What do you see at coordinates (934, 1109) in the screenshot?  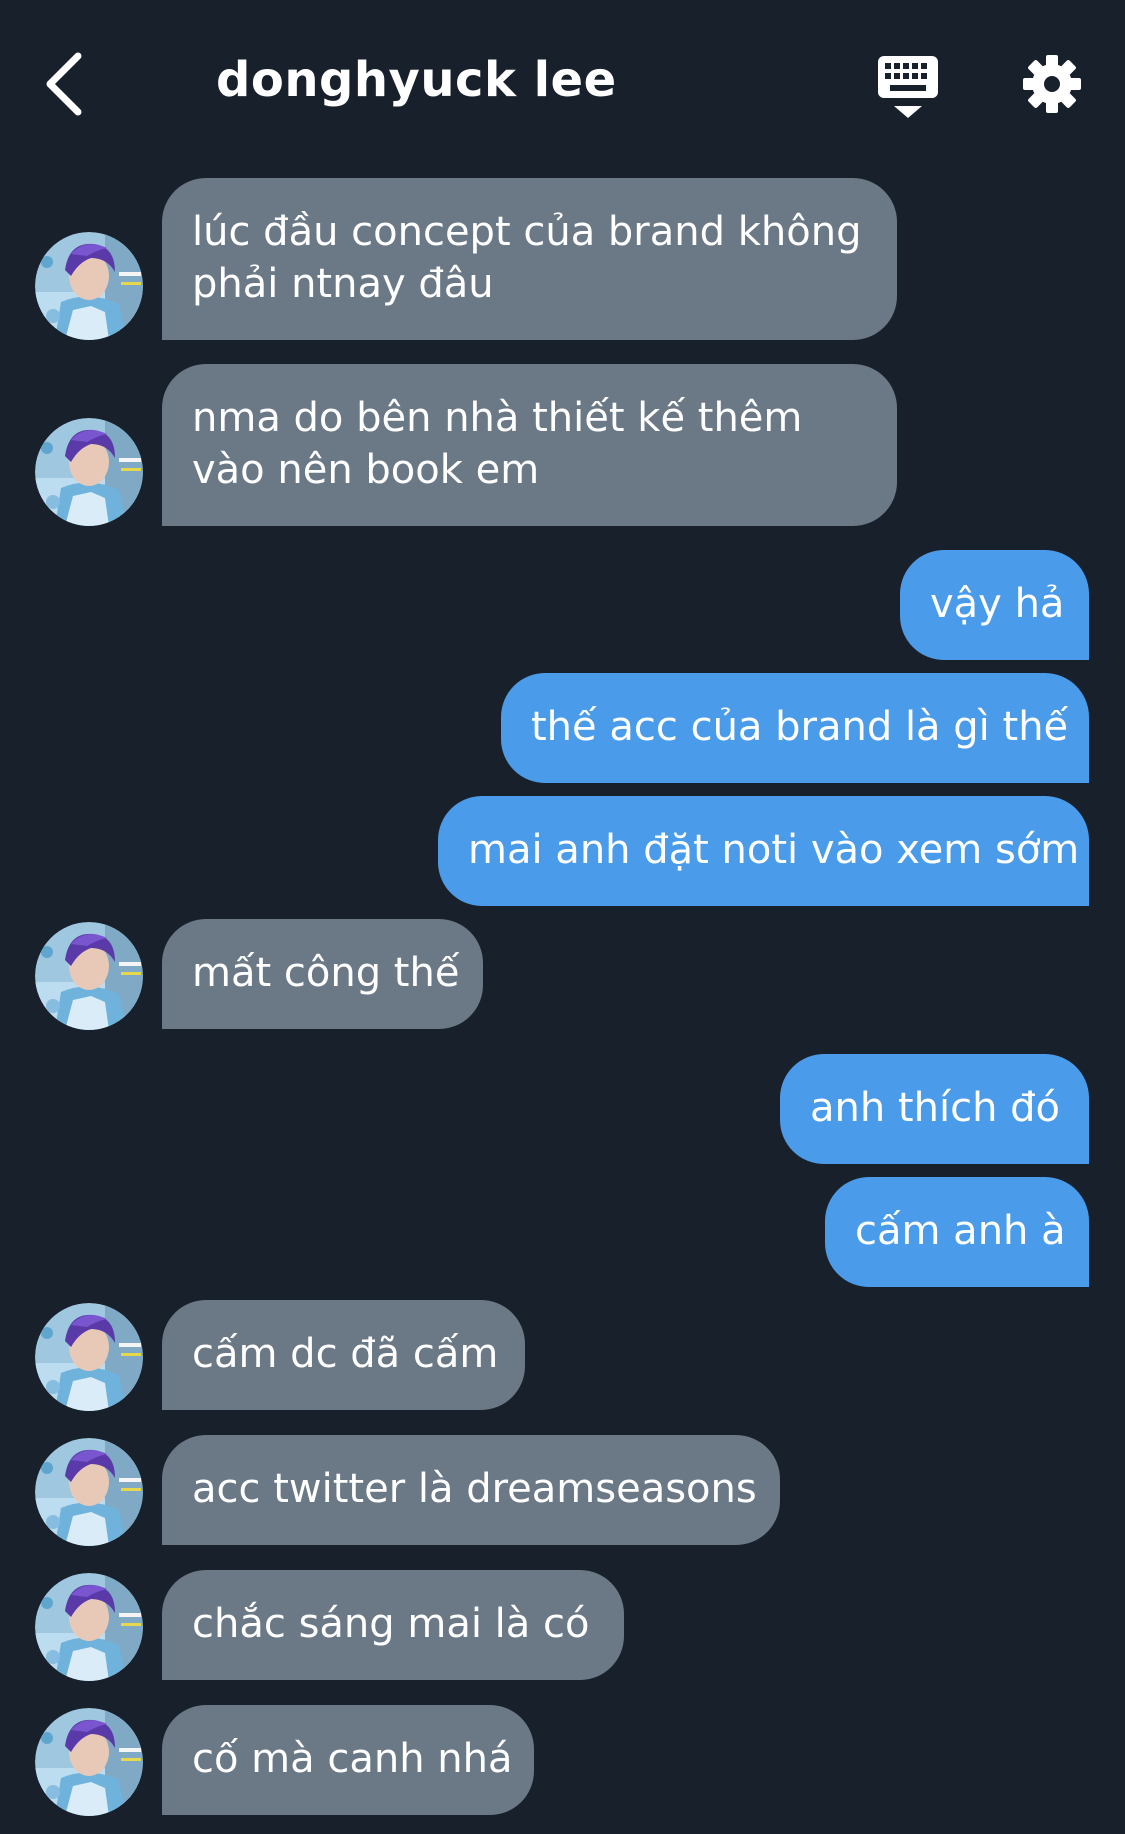 I see `message-bubble-outgoing: anh thích đó` at bounding box center [934, 1109].